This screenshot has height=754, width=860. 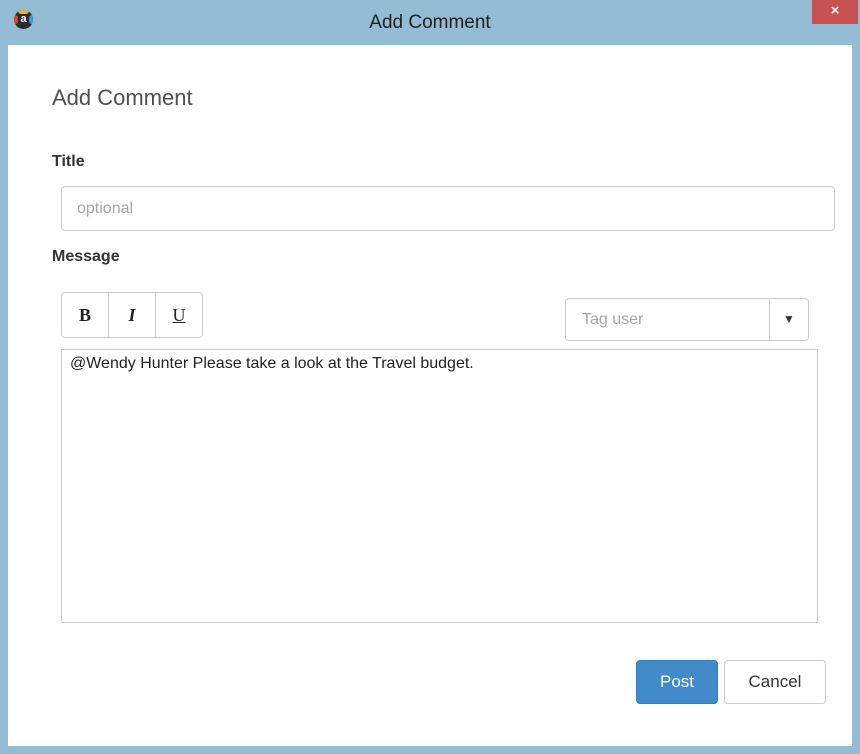 I want to click on tag-user-dropdown: Tag user ▼, so click(x=687, y=319).